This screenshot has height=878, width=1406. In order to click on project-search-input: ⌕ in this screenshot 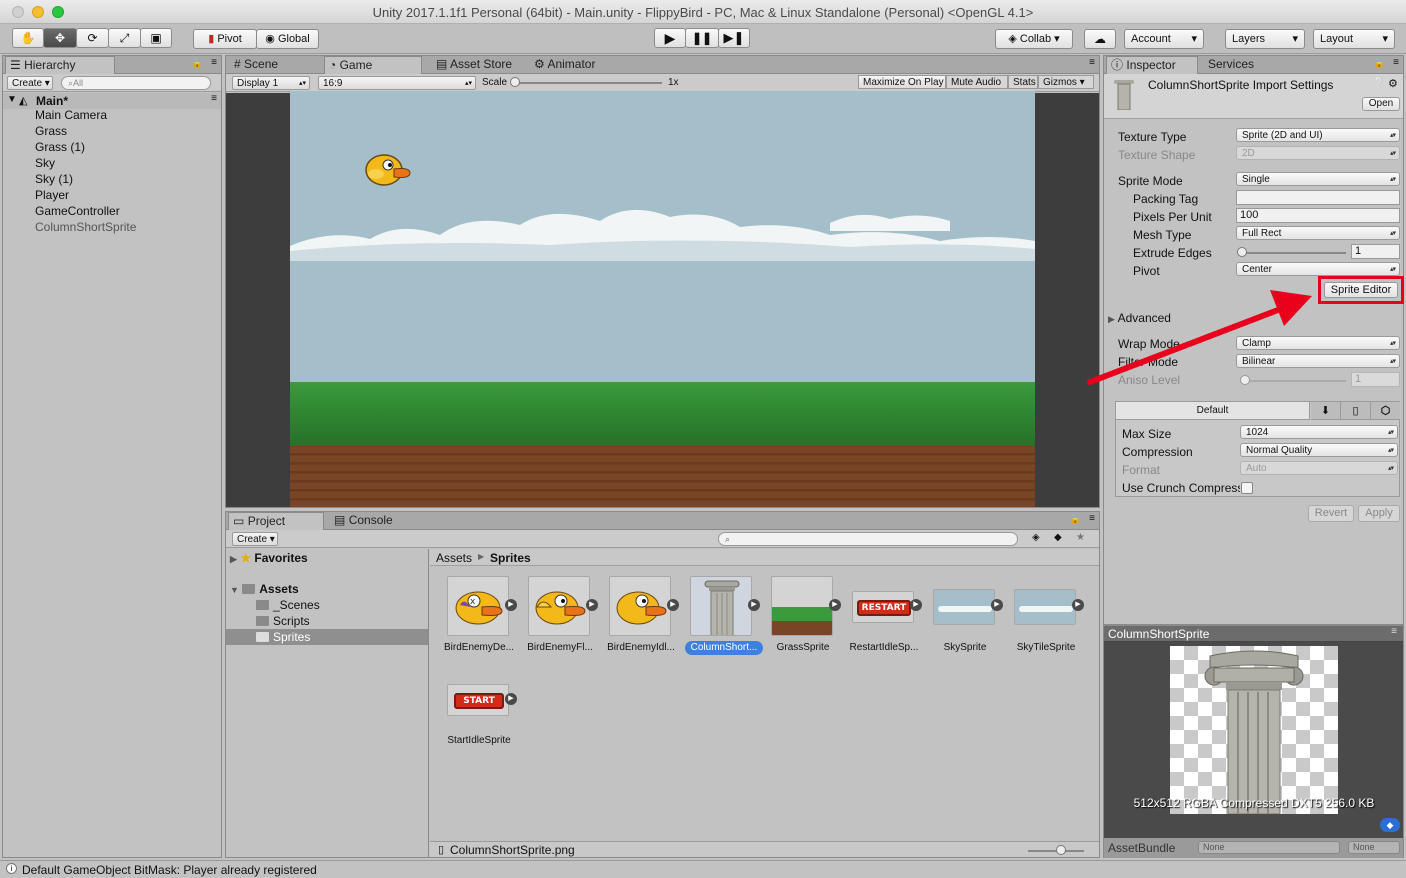, I will do `click(868, 539)`.